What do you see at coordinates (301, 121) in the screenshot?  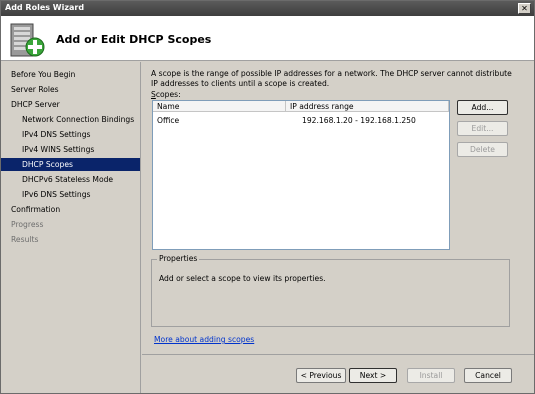 I see `table-row: Office 192.168.1.20 - 192.168.1.250` at bounding box center [301, 121].